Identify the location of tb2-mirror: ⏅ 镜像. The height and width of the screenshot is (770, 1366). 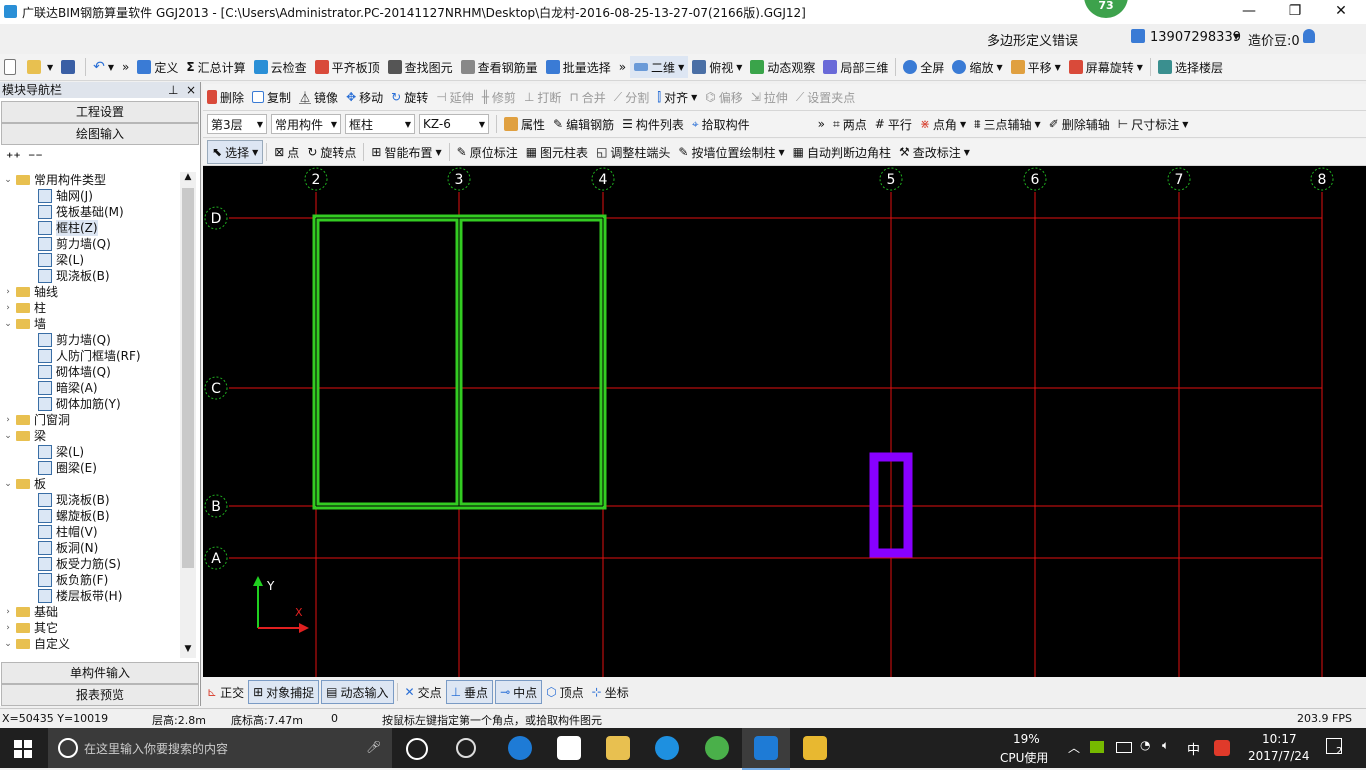
(318, 97).